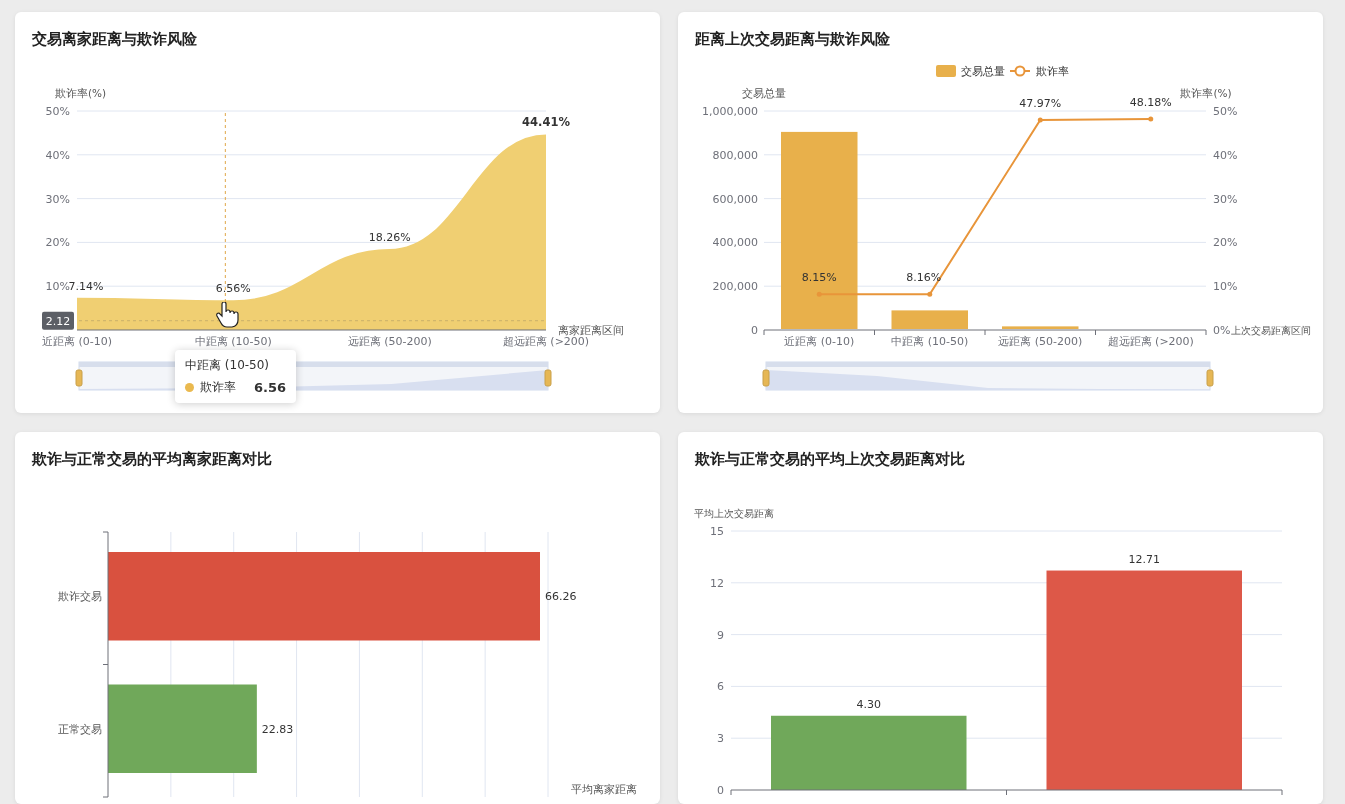 The image size is (1345, 804). Describe the element at coordinates (228, 365) in the screenshot. I see `tooltip-title: 中距离 (10-50)` at that location.